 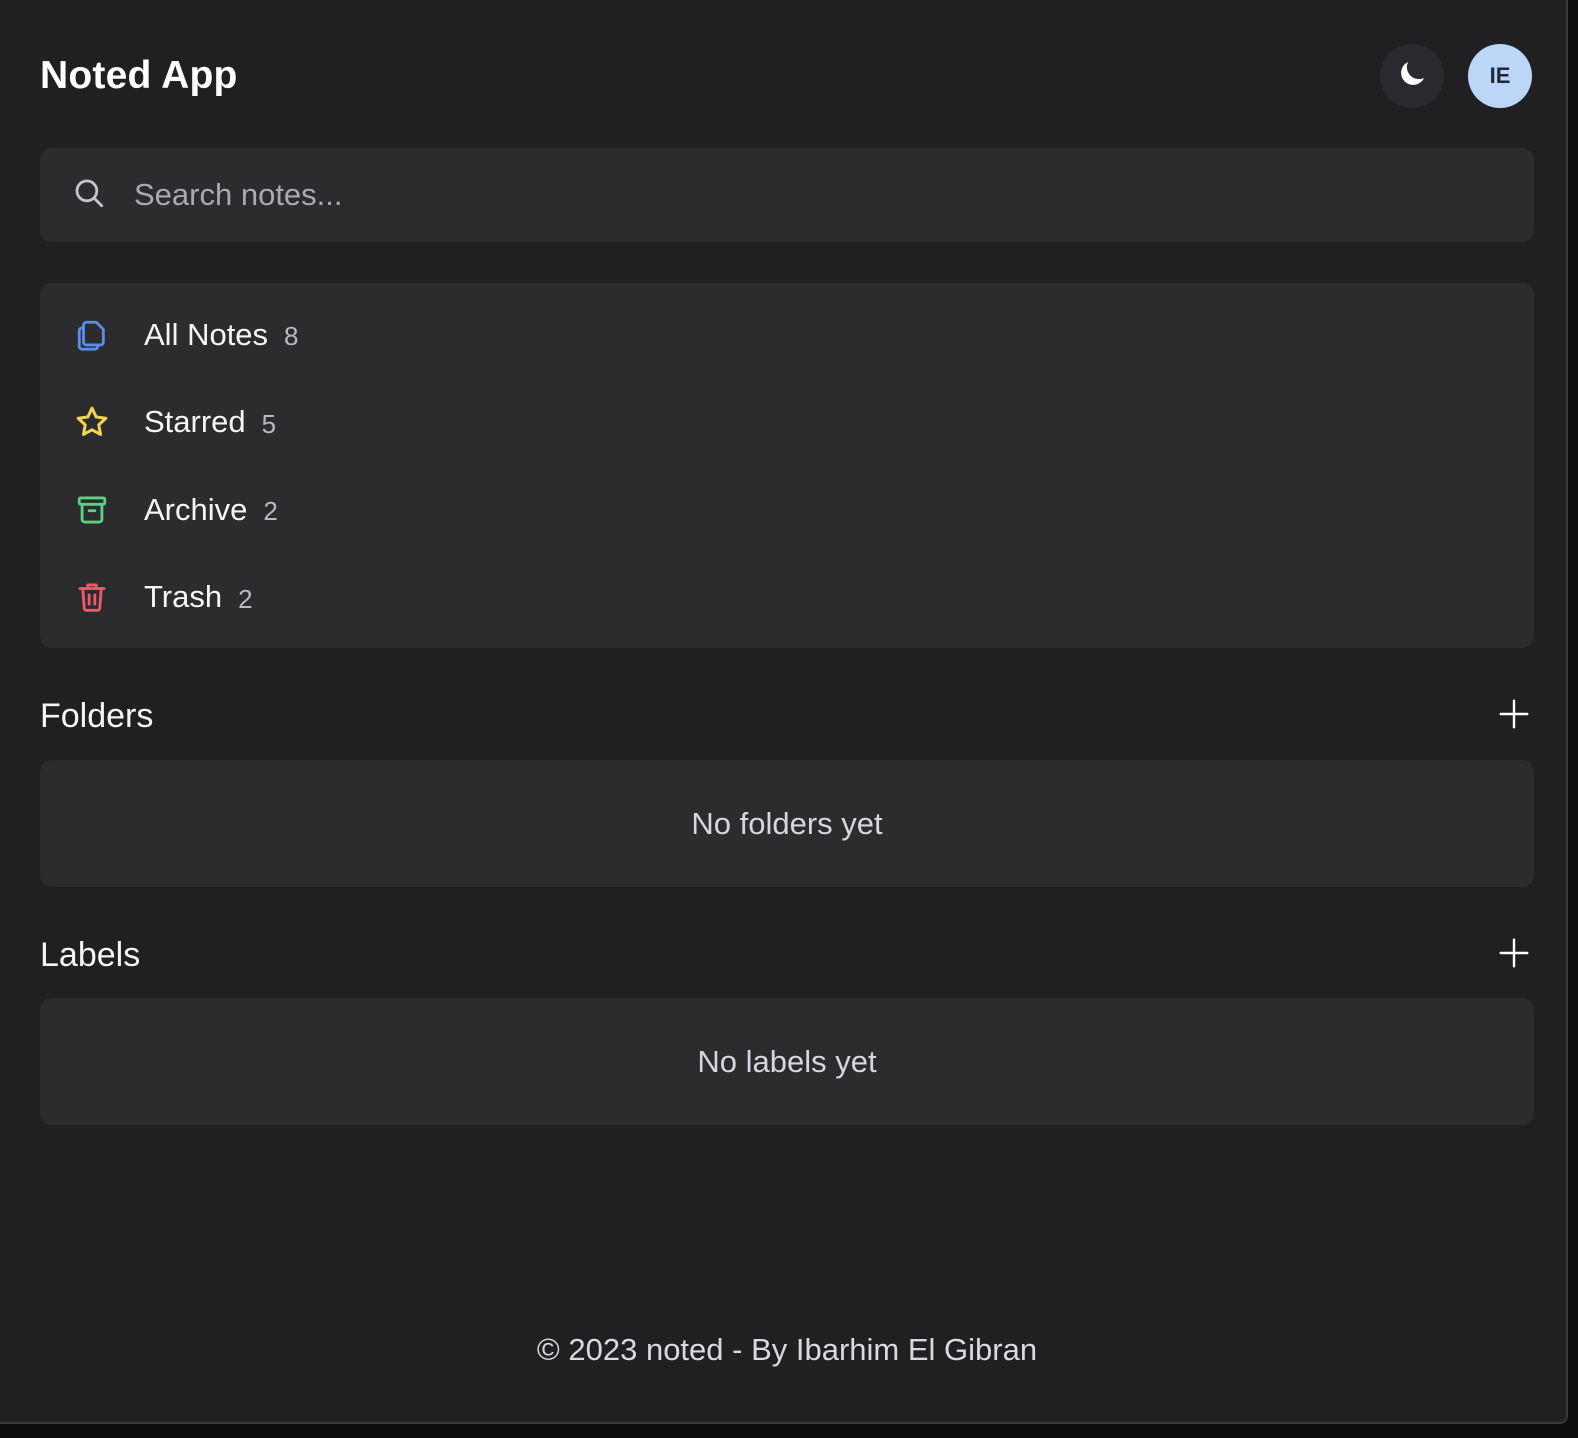 I want to click on add-label-button, so click(x=1514, y=955).